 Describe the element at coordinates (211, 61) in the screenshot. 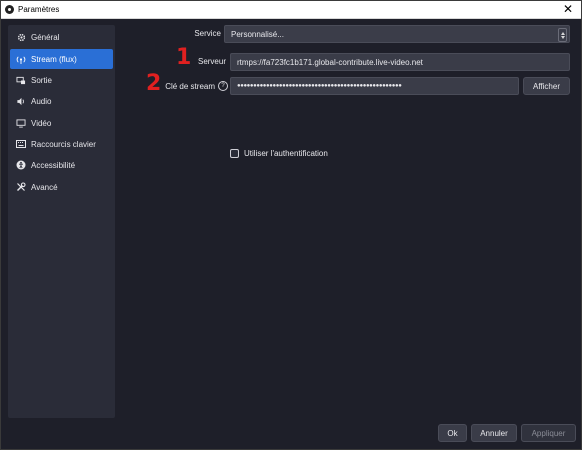

I see `server-label: Serveur` at that location.